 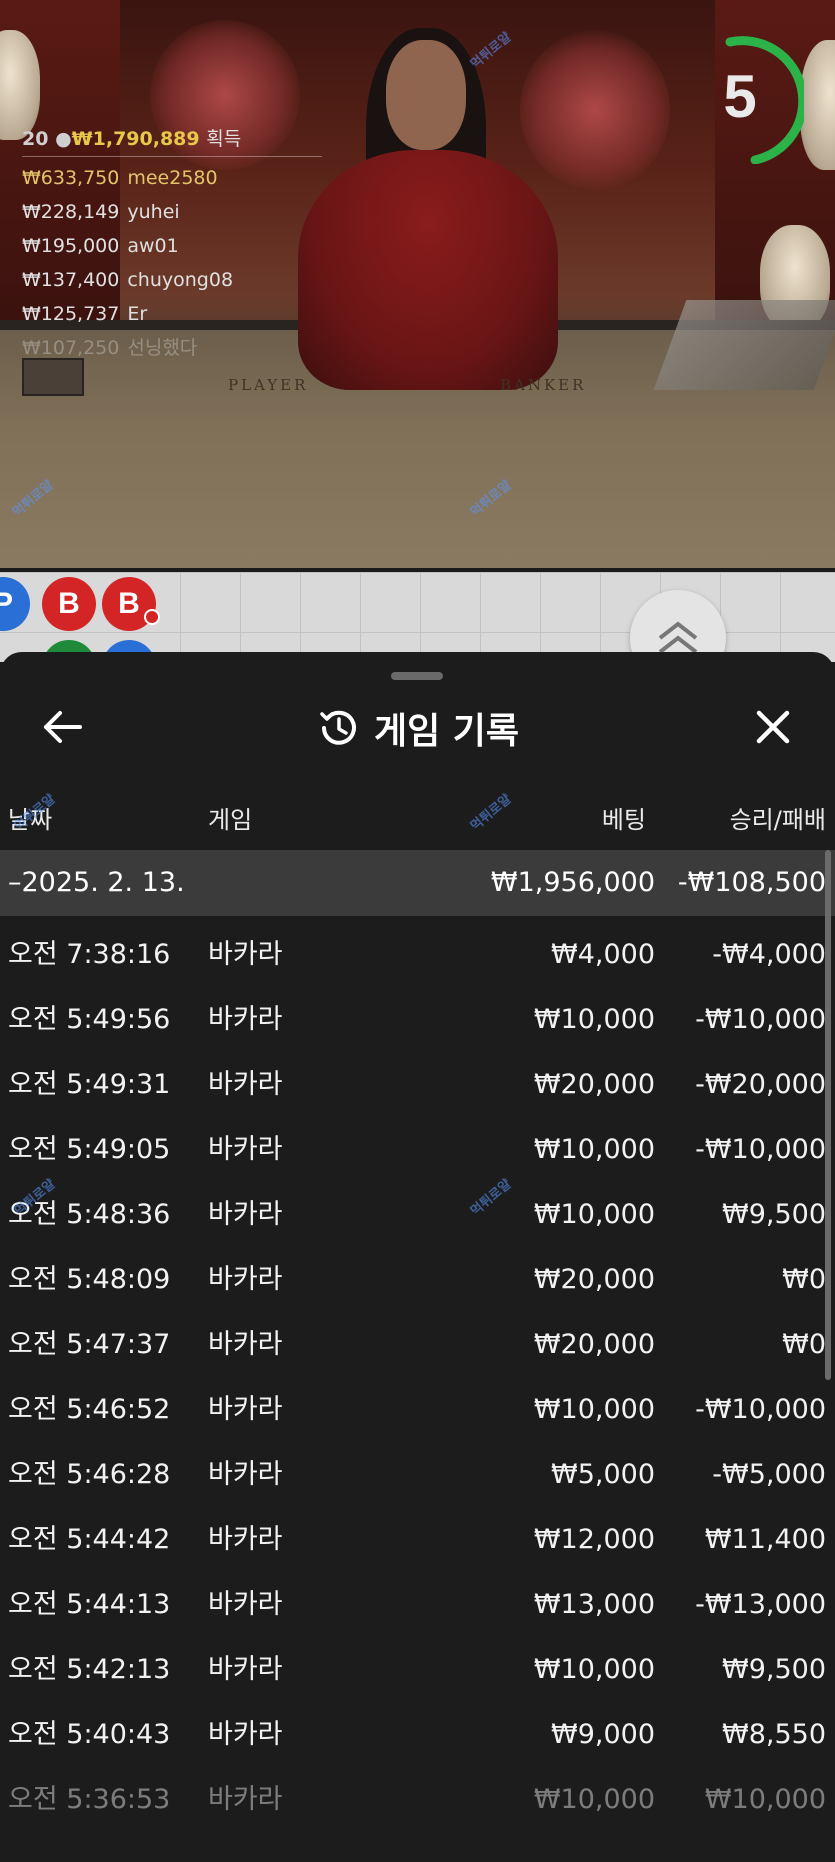 What do you see at coordinates (71, 178) in the screenshot?
I see `winner-amount: ₩633,750` at bounding box center [71, 178].